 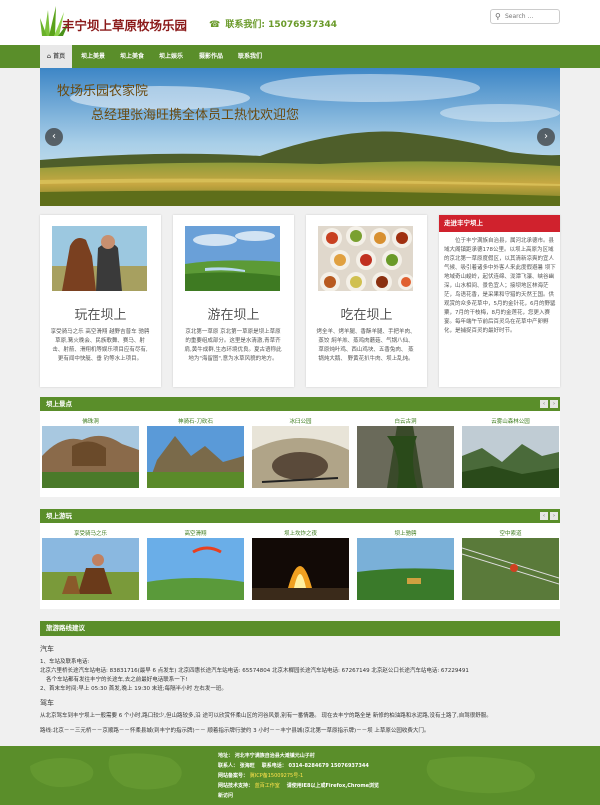 I want to click on footer-contact-person: 联系人： 张海旺, so click(x=236, y=766).